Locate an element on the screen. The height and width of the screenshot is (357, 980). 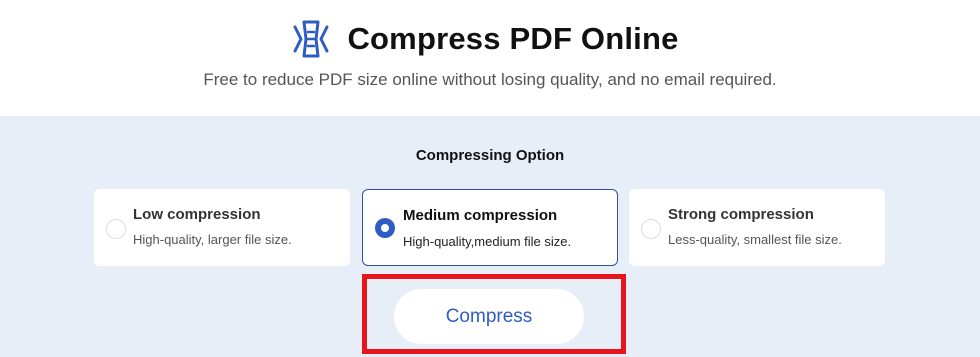
option-description: Less-quality, smallest file size. is located at coordinates (755, 239).